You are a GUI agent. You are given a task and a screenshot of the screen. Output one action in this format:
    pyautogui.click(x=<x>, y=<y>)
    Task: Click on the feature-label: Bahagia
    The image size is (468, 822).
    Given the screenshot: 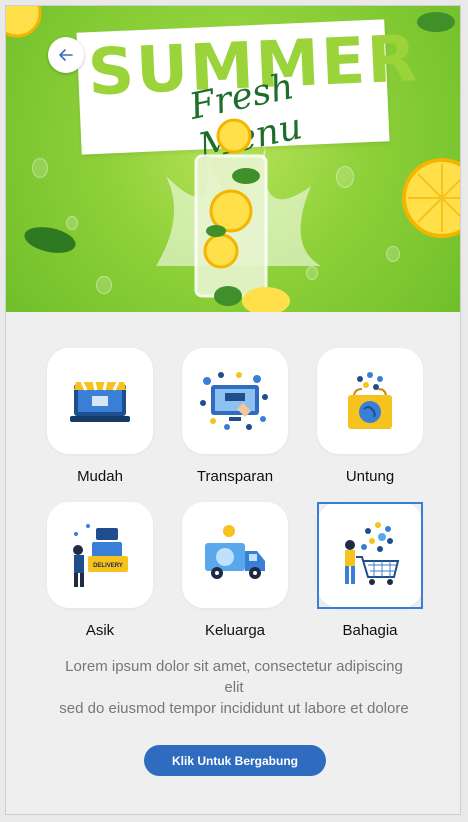 What is the action you would take?
    pyautogui.click(x=370, y=630)
    